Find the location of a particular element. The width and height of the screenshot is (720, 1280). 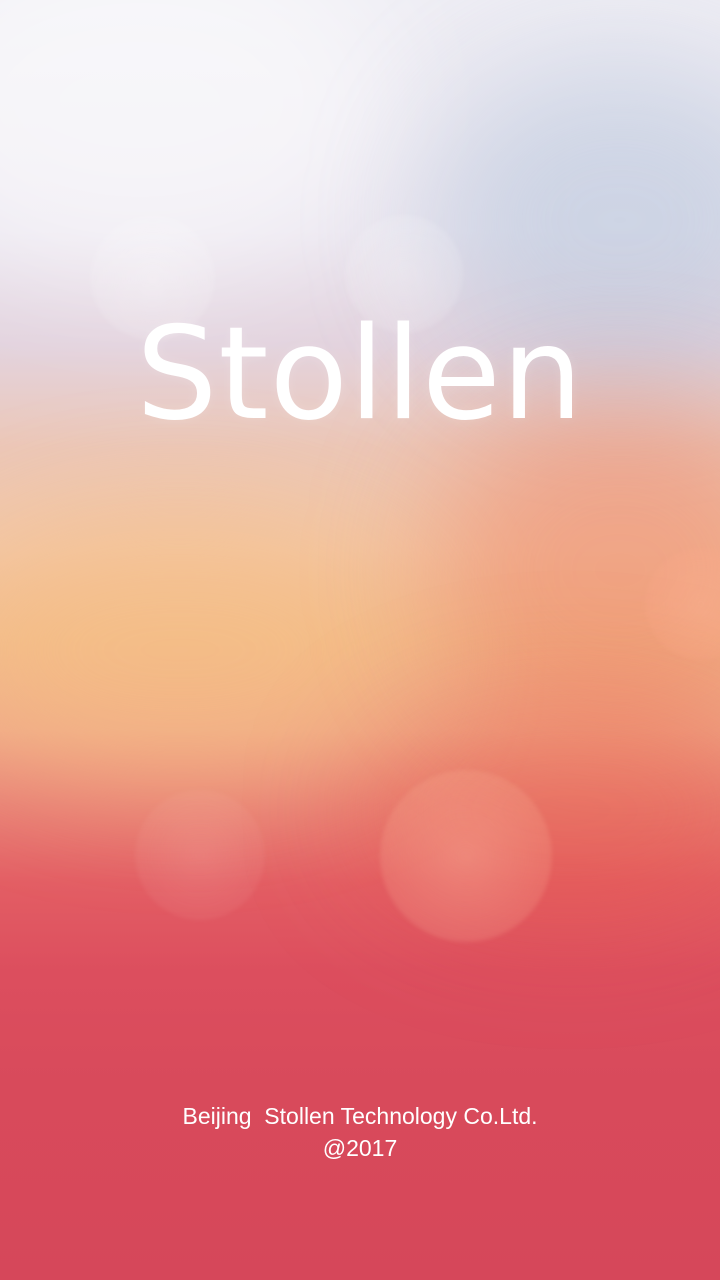

splash-footer: Beijing Stollen Technology Co.Ltd. @2017 is located at coordinates (360, 1132).